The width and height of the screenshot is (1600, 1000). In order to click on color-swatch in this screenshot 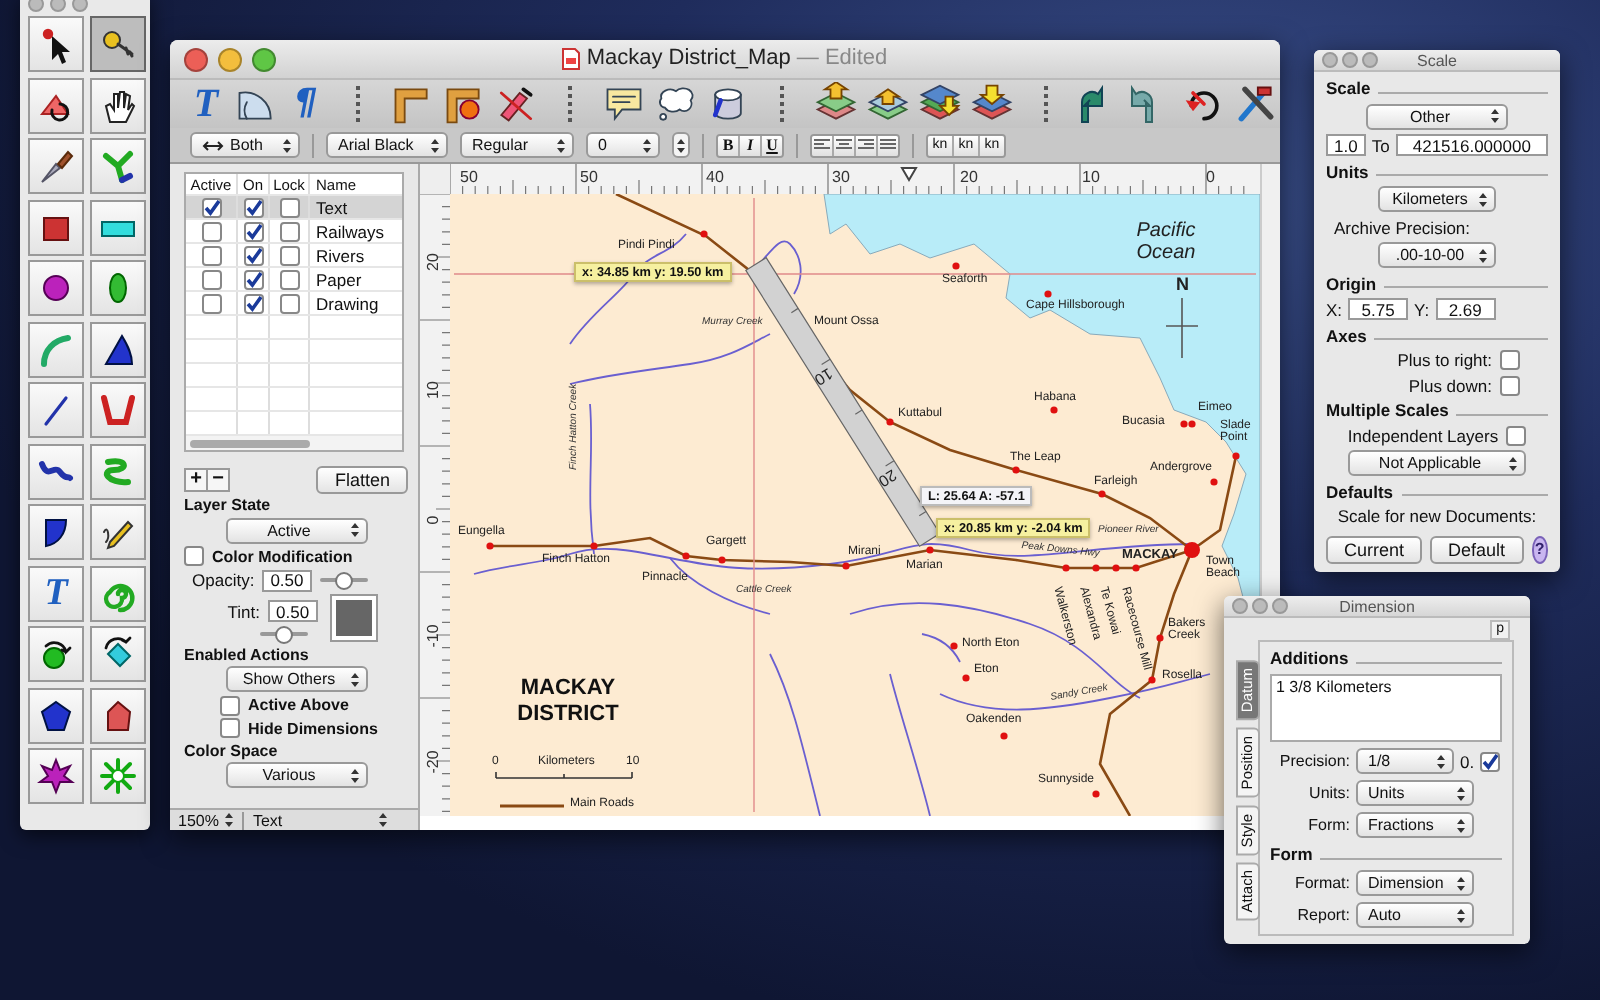, I will do `click(353, 618)`.